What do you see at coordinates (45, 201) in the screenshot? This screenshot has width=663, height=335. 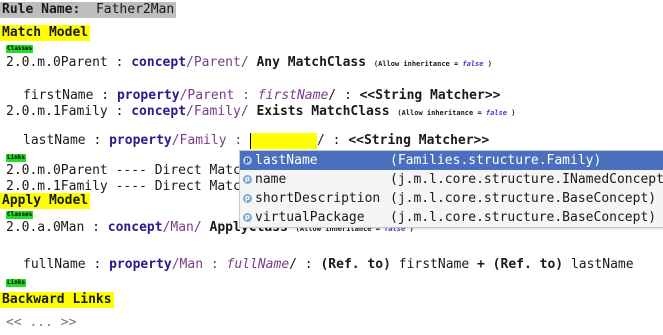 I see `apply-model-title: Apply Model` at bounding box center [45, 201].